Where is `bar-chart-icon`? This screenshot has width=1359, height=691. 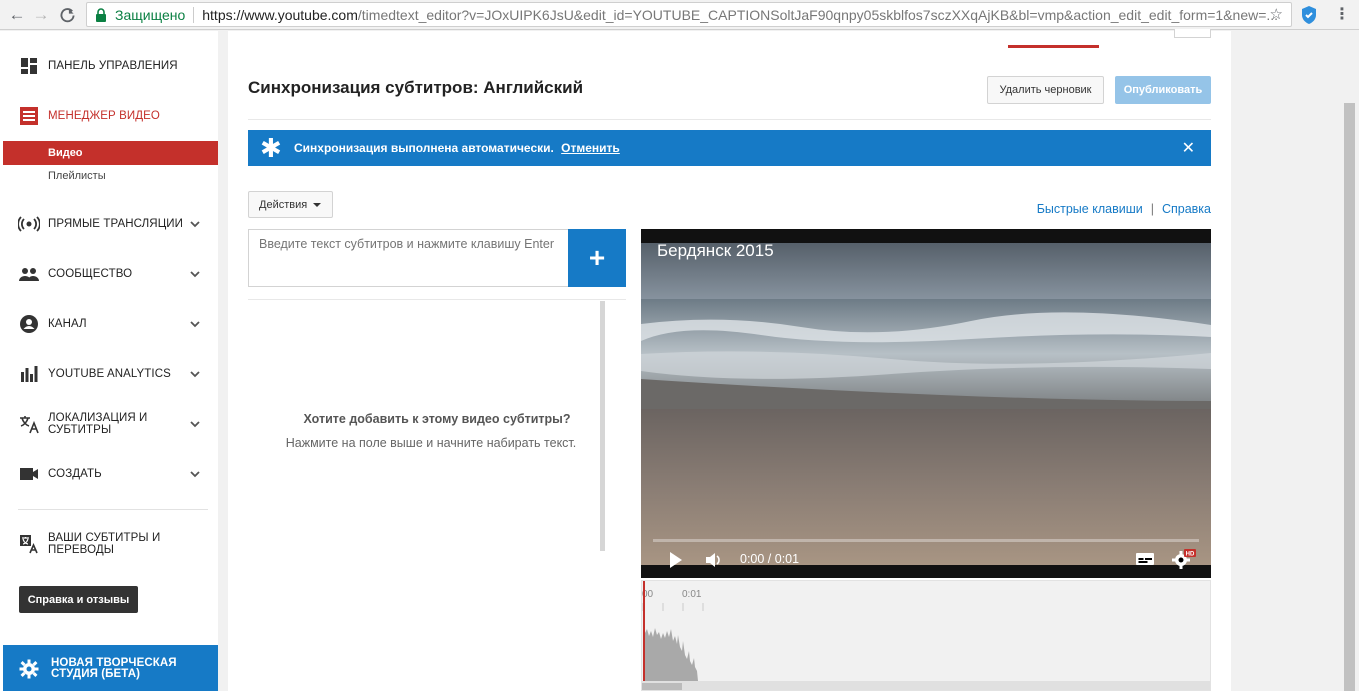 bar-chart-icon is located at coordinates (29, 374).